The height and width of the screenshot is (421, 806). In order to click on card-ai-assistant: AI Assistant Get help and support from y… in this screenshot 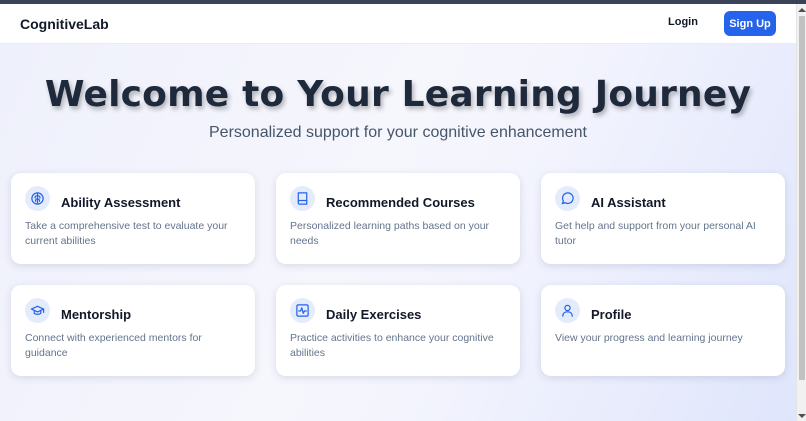, I will do `click(663, 218)`.